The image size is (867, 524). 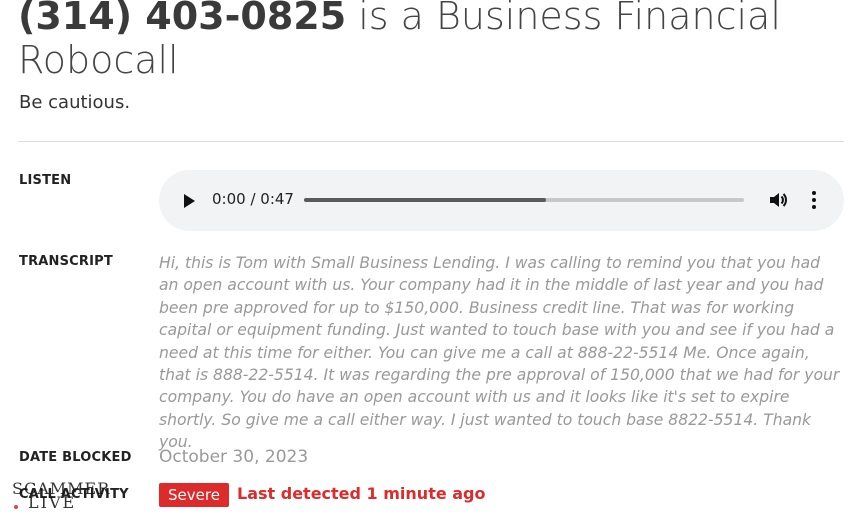 I want to click on watermark-dot, so click(x=16, y=507).